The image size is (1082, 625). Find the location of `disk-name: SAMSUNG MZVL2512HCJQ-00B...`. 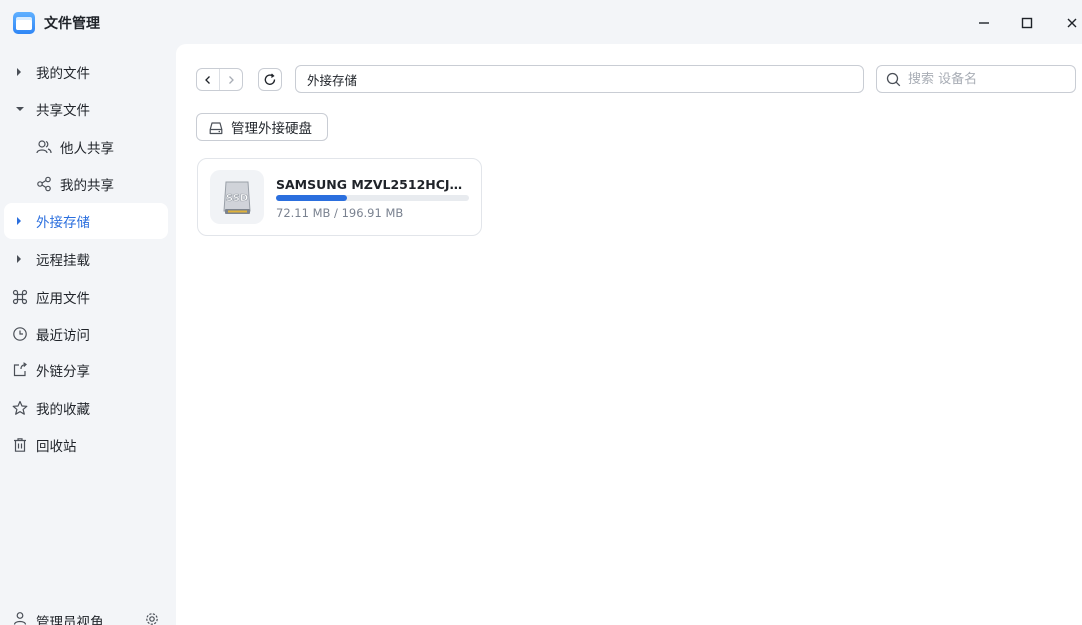

disk-name: SAMSUNG MZVL2512HCJQ-00B... is located at coordinates (374, 184).